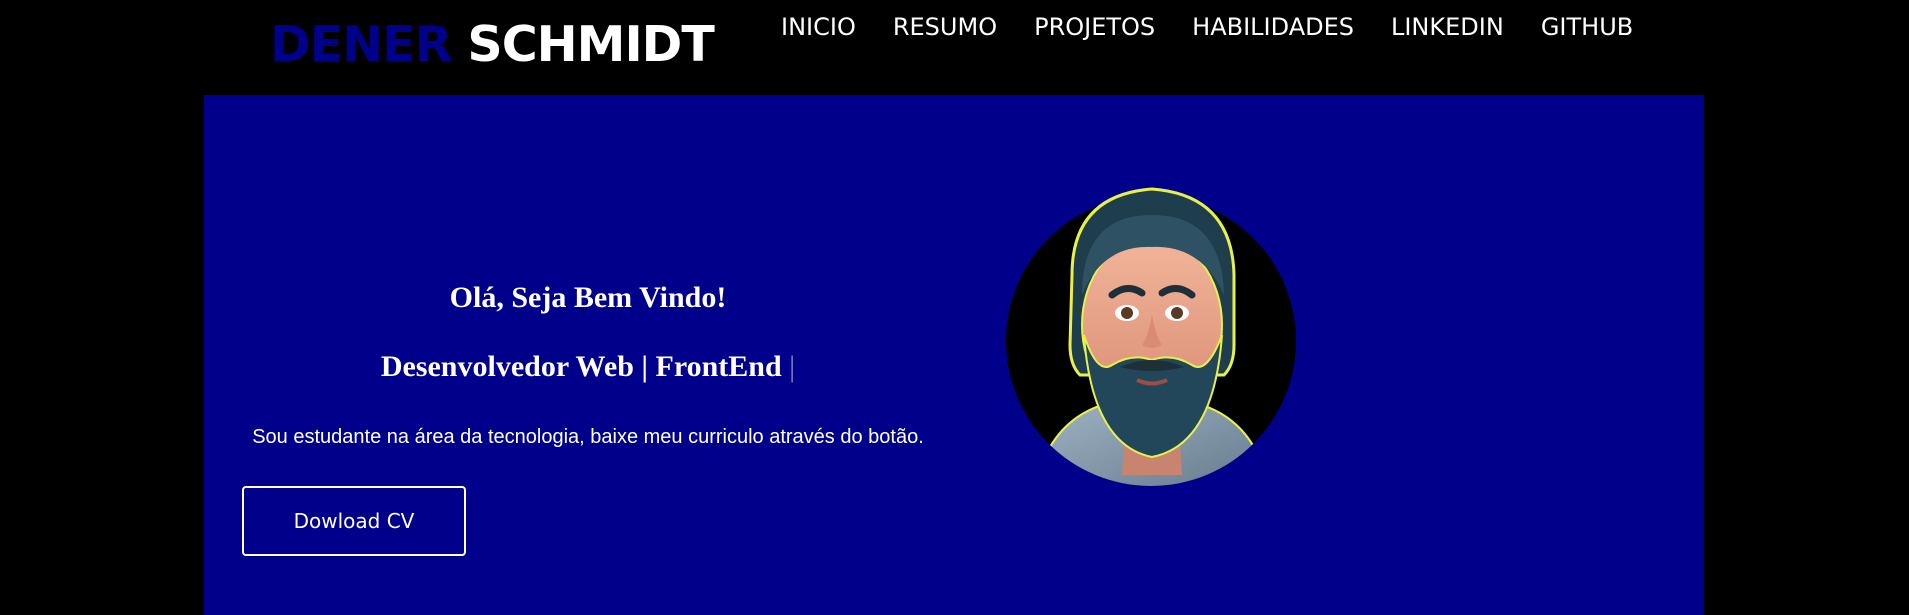  Describe the element at coordinates (361, 44) in the screenshot. I see `logo-first-name: DENER` at that location.